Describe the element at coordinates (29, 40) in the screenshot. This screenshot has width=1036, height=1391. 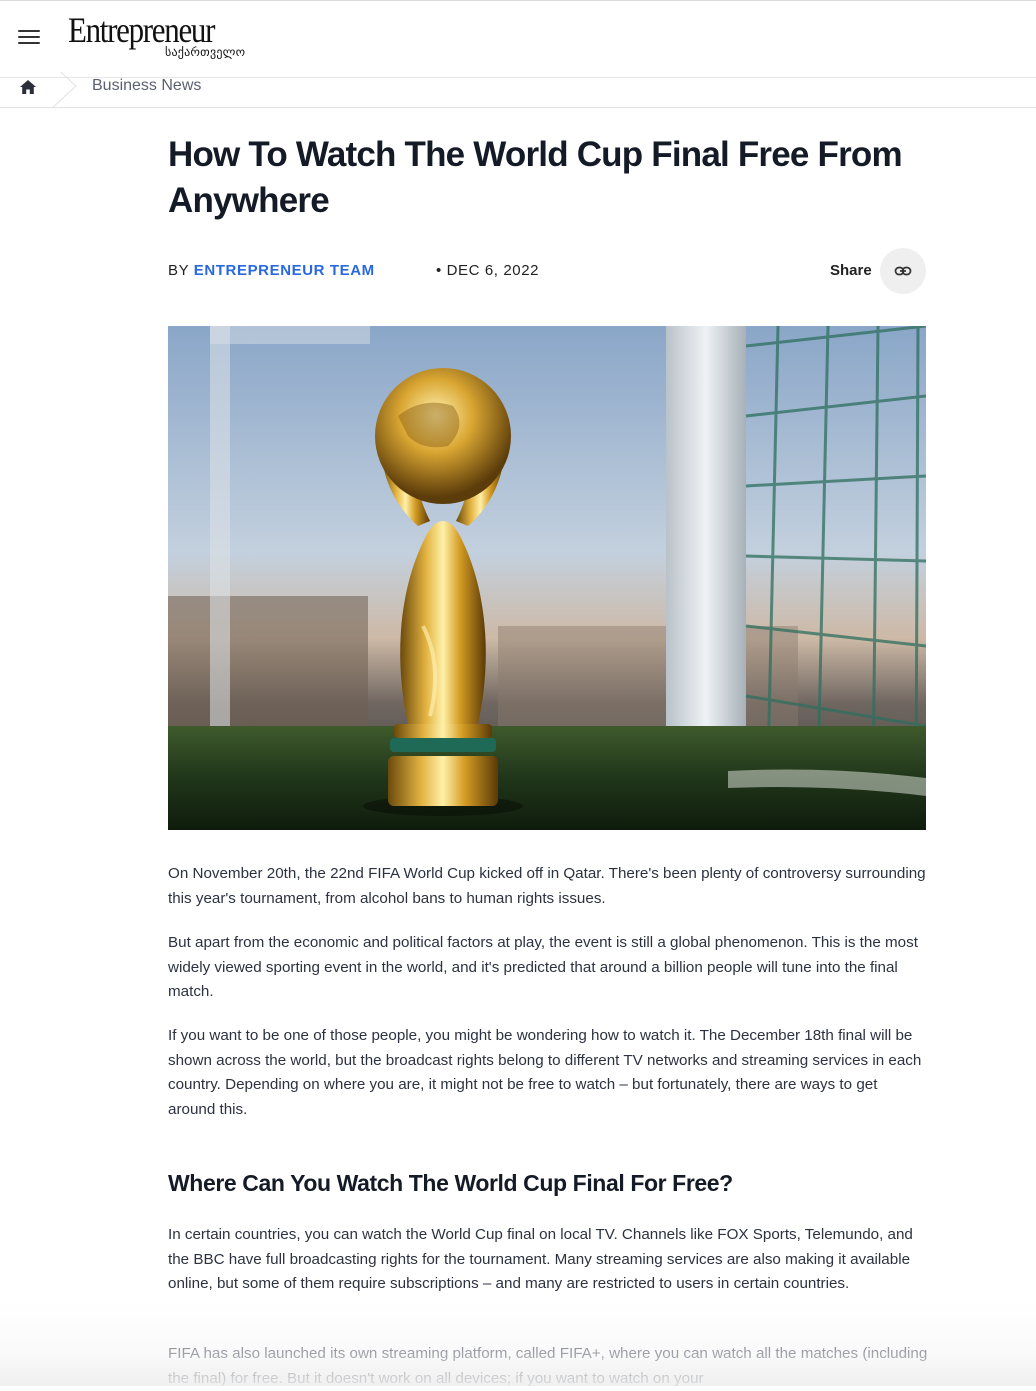
I see `hamburger-menu-icon` at that location.